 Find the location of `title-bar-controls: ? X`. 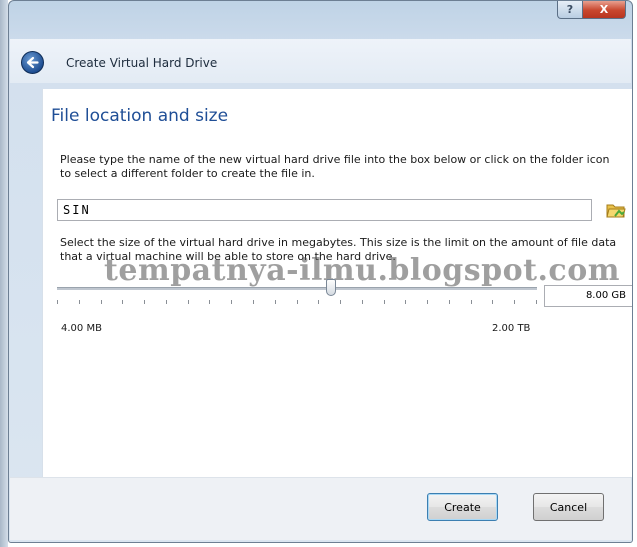

title-bar-controls: ? X is located at coordinates (591, 10).